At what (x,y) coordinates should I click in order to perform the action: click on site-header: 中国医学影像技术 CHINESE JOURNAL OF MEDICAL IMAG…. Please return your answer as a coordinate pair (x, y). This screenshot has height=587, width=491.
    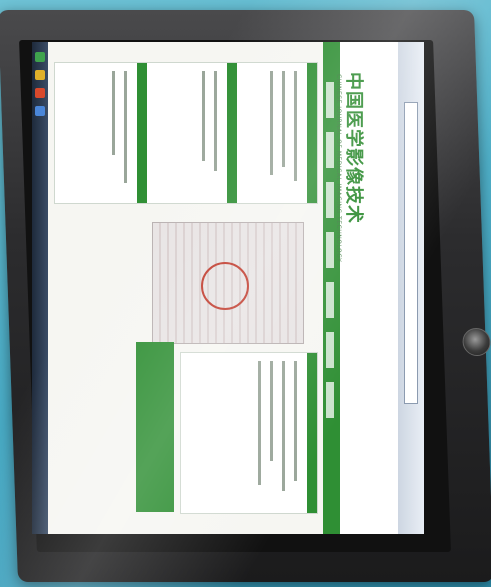
    Looking at the image, I should click on (366, 288).